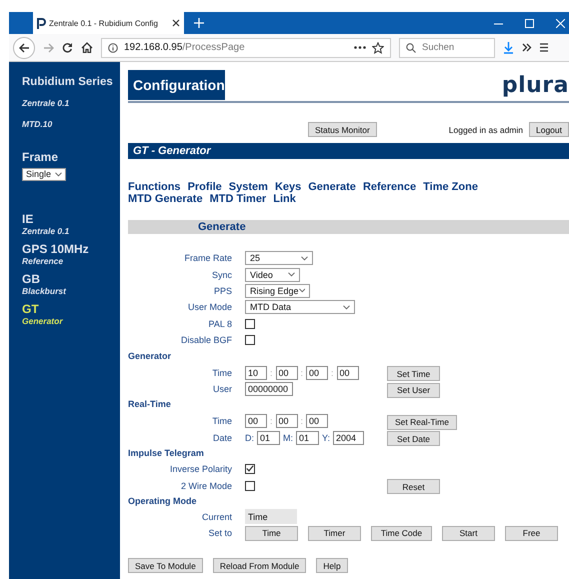 The height and width of the screenshot is (579, 569). Describe the element at coordinates (413, 486) in the screenshot. I see `action-button: Reset` at that location.